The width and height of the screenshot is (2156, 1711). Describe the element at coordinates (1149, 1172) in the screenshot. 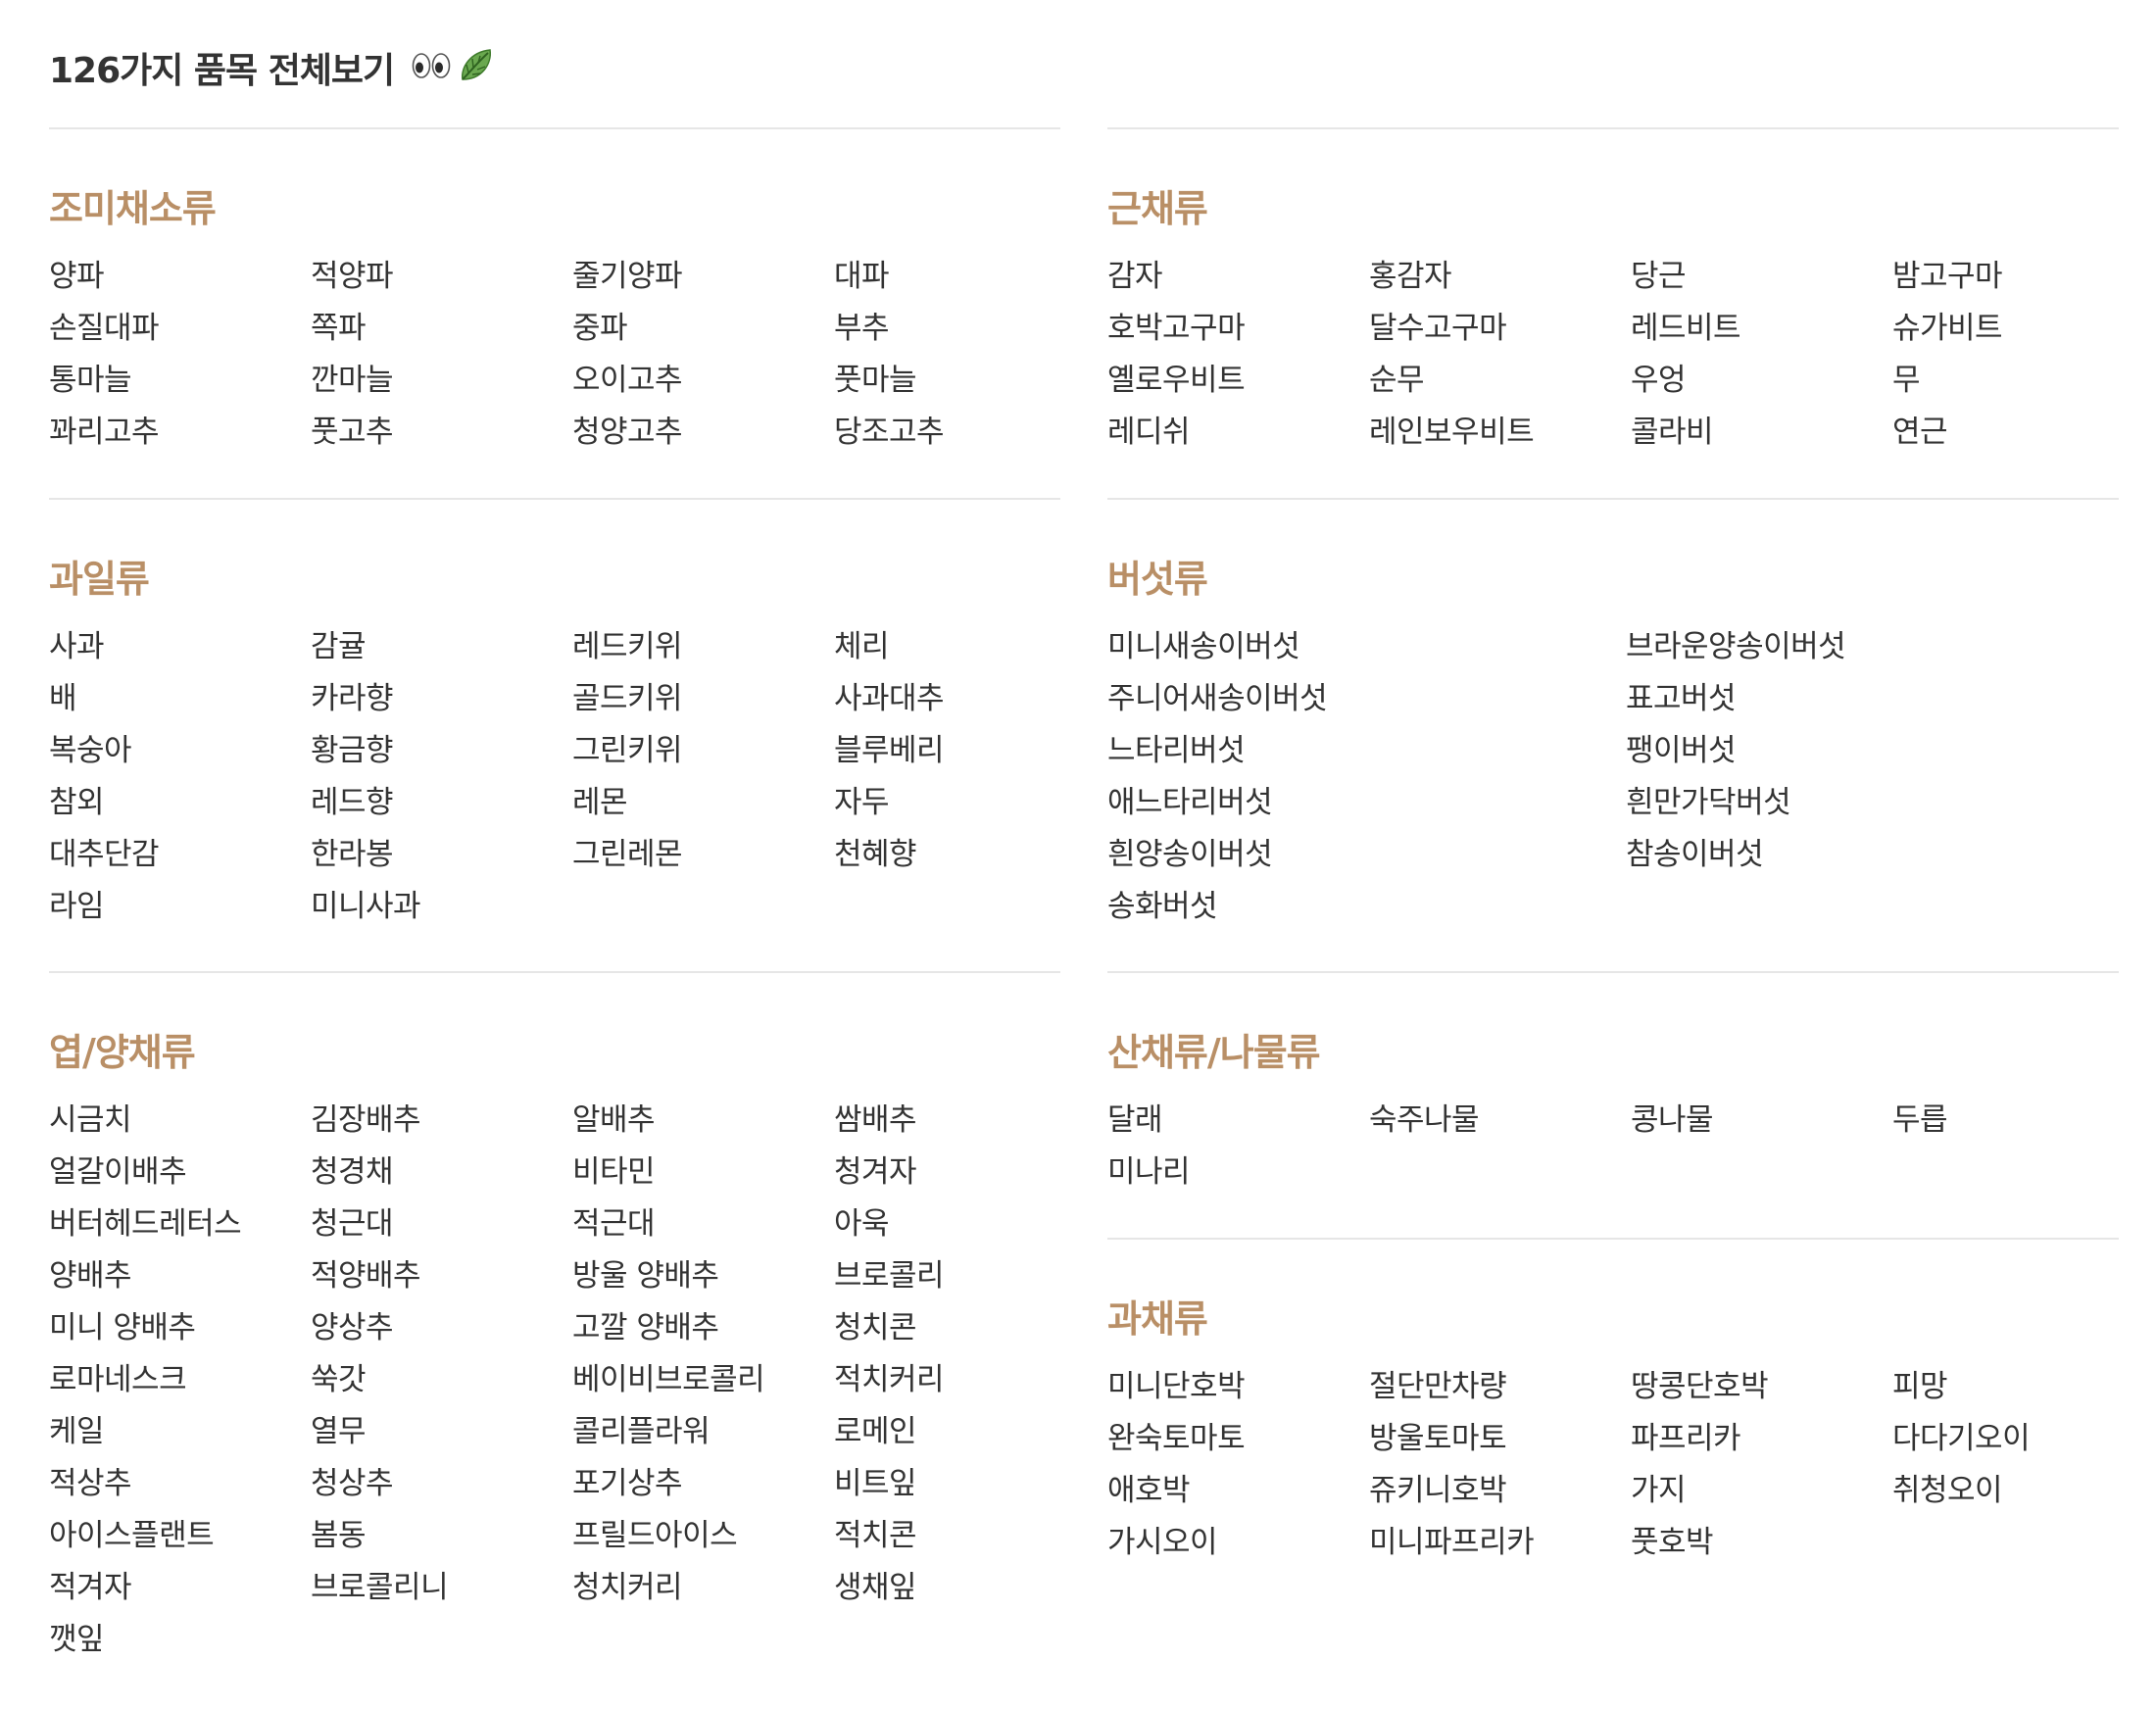

I see `list-item: 미나리` at that location.